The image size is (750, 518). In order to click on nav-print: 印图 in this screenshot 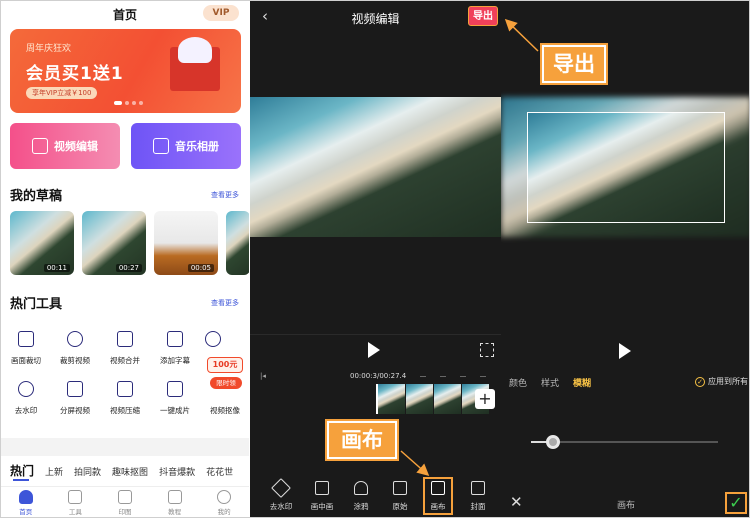, I will do `click(125, 502)`.